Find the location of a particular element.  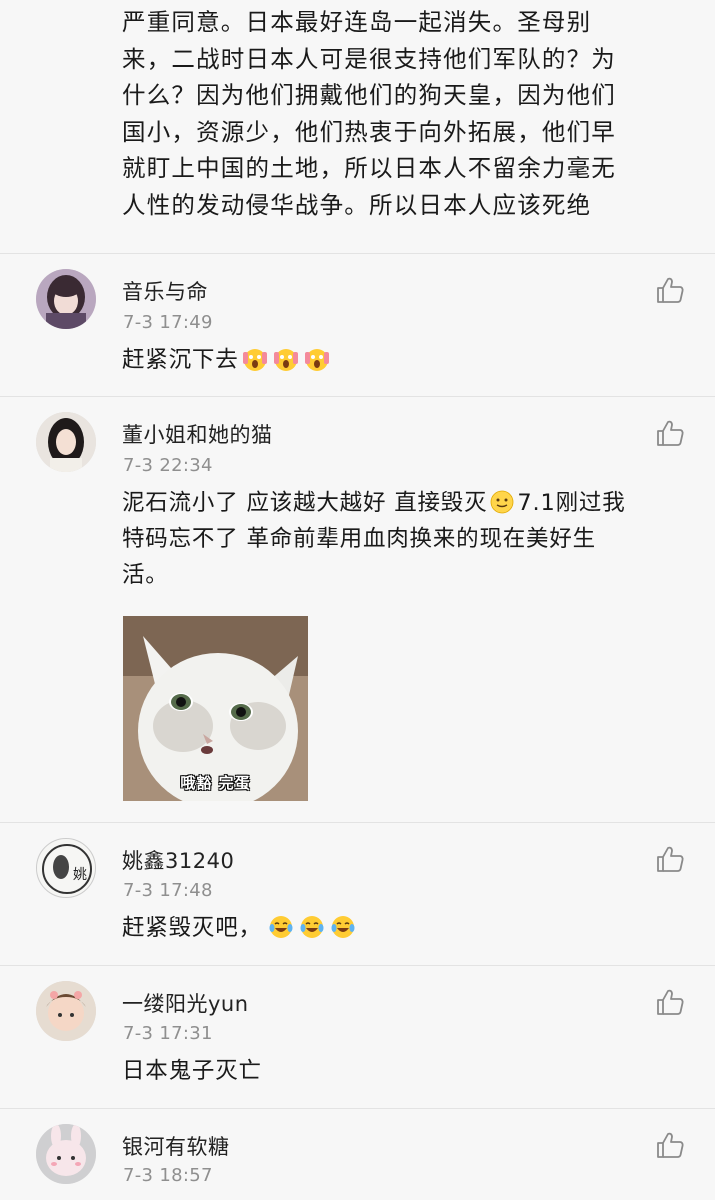

username: 银河有软糖 is located at coordinates (176, 1146).